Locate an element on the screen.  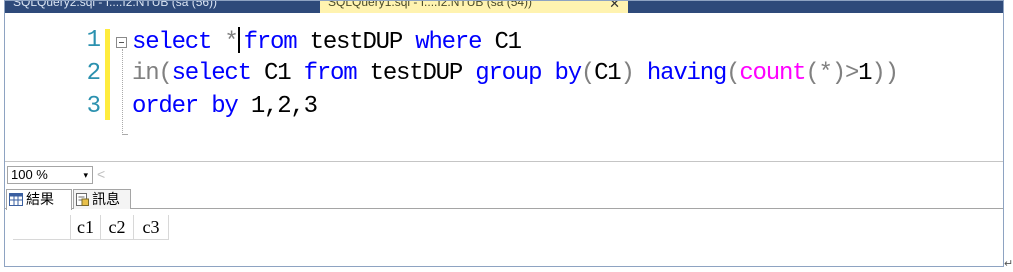
code-line-1: select * from testDUP where C1 is located at coordinates (327, 41).